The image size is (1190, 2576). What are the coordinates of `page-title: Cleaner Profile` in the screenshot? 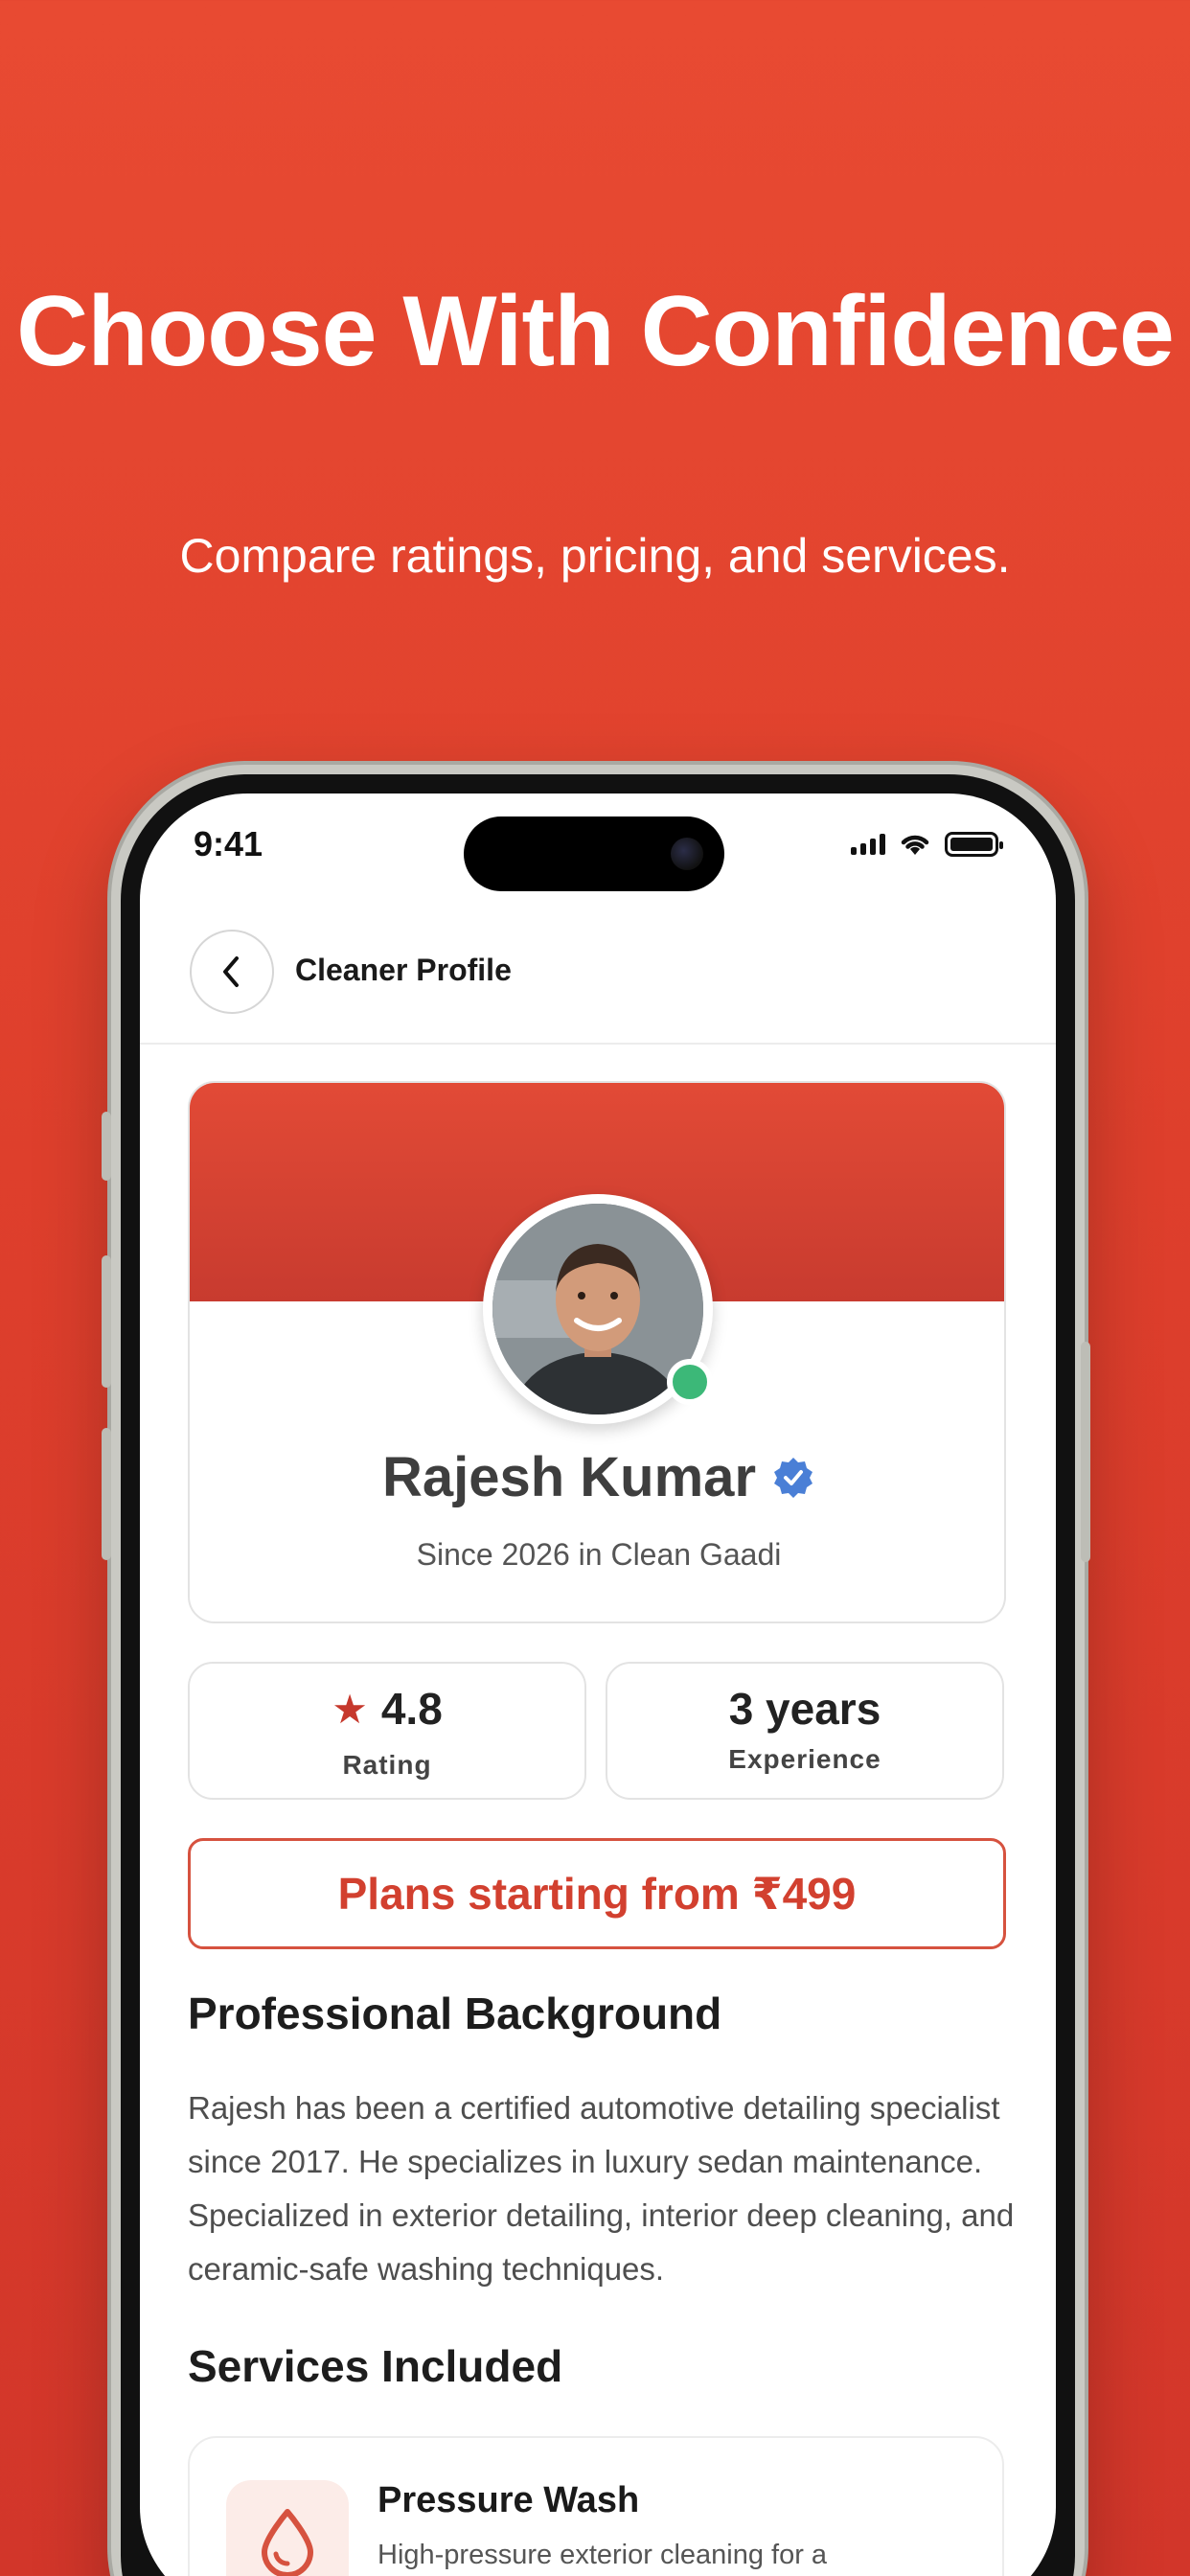 It's located at (404, 970).